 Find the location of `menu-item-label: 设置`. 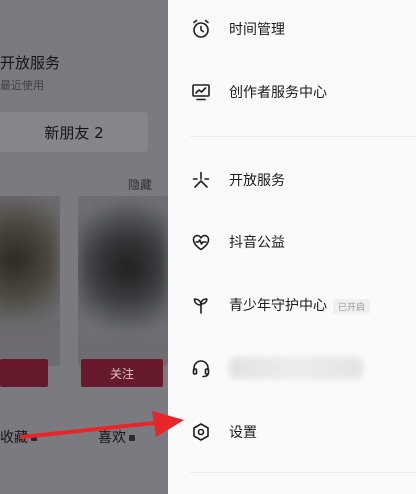

menu-item-label: 设置 is located at coordinates (243, 433).